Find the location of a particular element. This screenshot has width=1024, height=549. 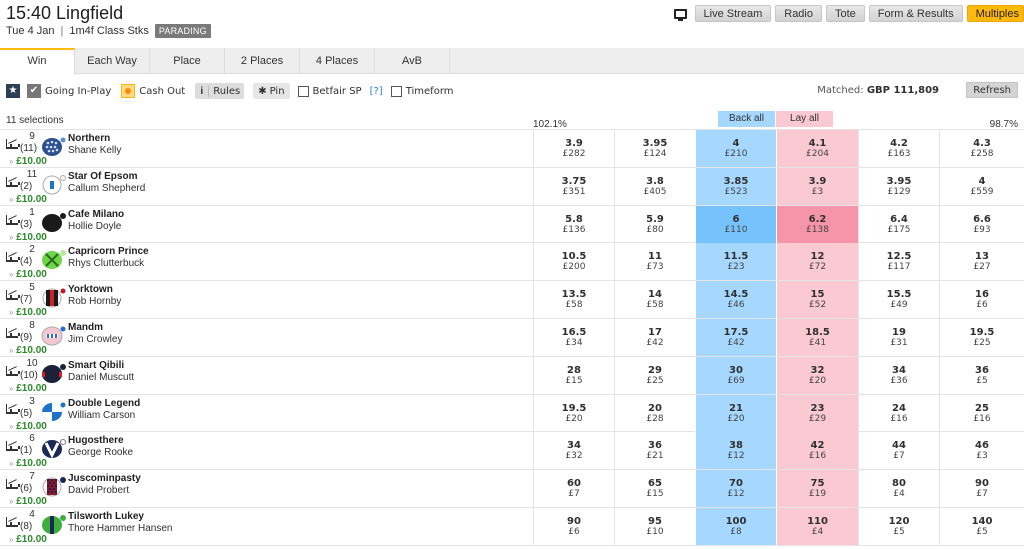

back-3-cell: 28 £15 is located at coordinates (573, 375).